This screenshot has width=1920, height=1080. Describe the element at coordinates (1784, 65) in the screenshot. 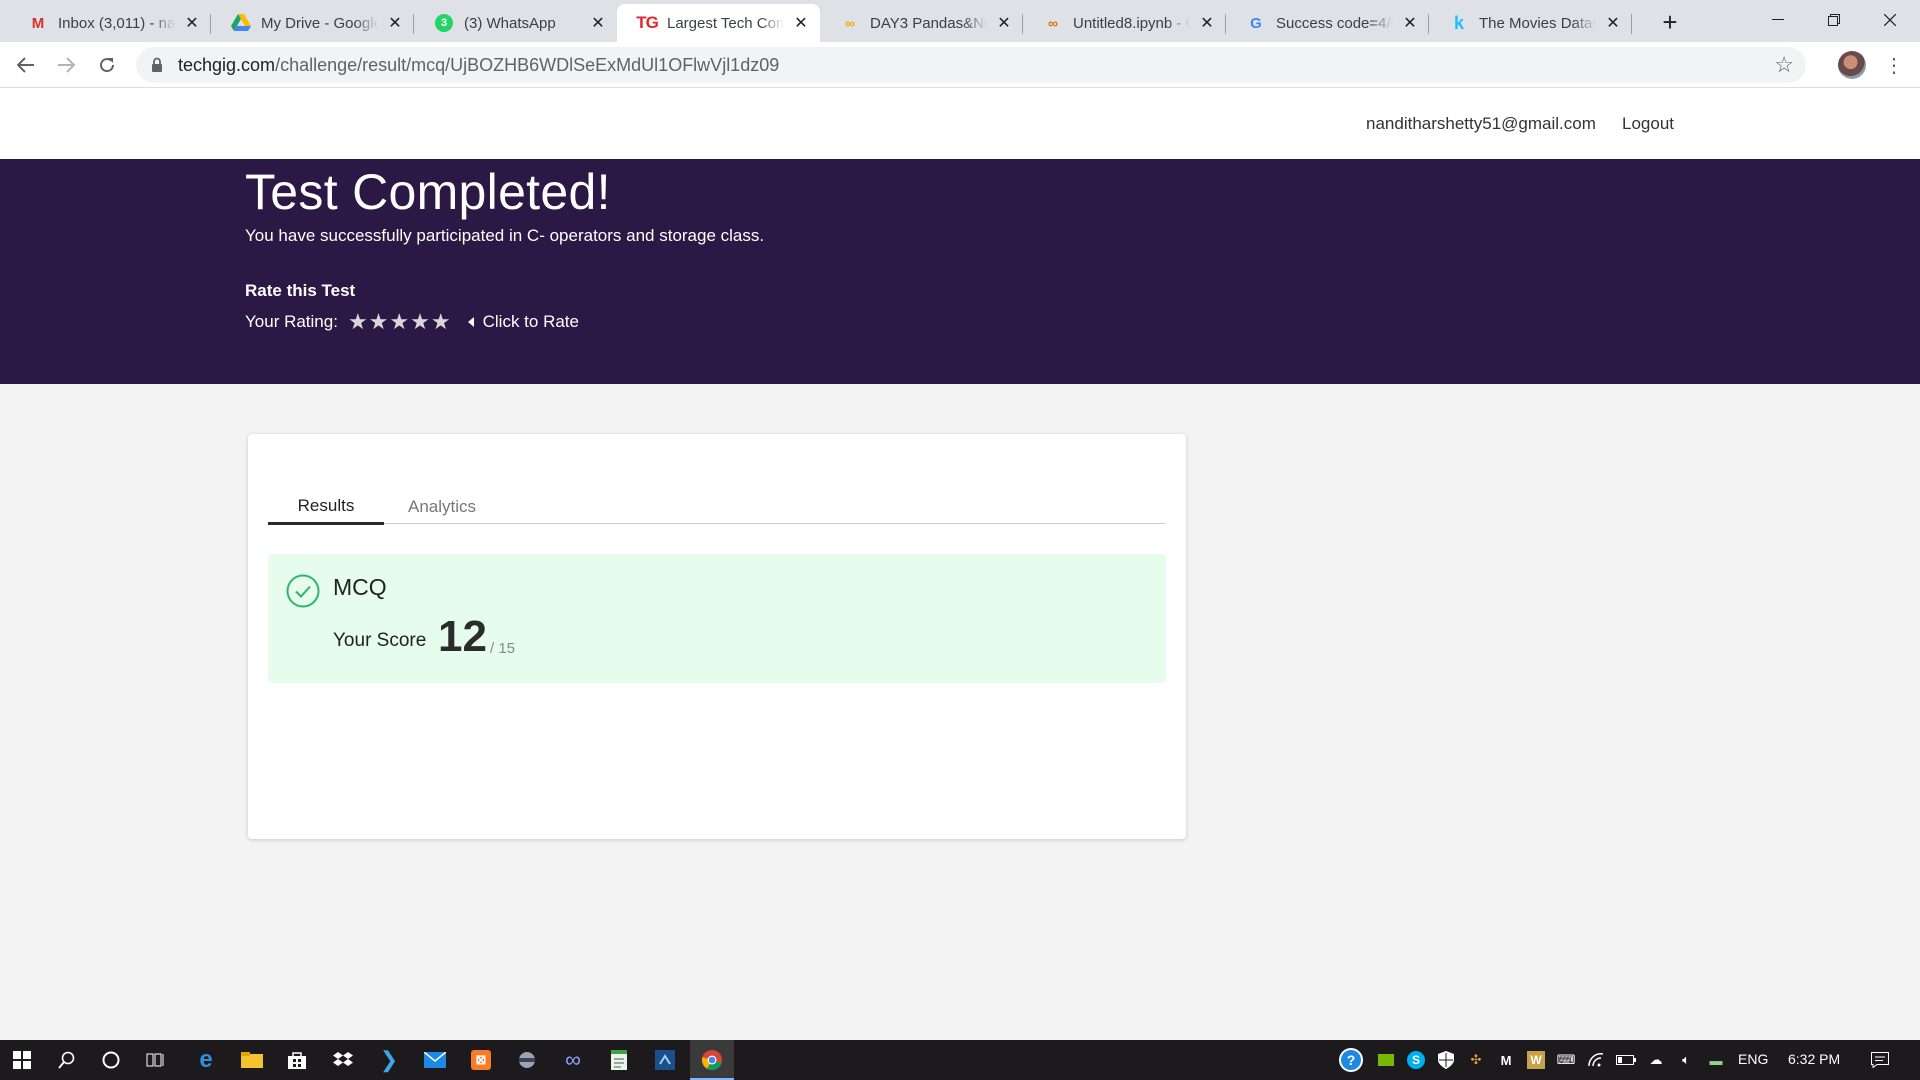

I see `bookmark-star-icon: ☆` at that location.